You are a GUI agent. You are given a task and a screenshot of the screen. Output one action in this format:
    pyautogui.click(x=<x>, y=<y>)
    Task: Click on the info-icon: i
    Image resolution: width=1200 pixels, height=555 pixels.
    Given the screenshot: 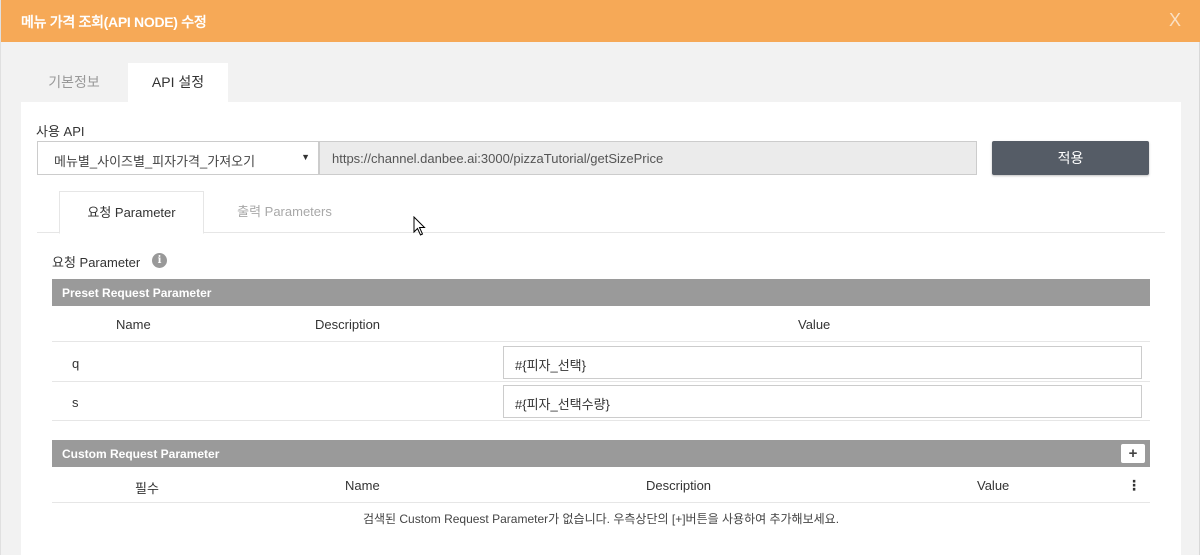 What is the action you would take?
    pyautogui.click(x=159, y=260)
    